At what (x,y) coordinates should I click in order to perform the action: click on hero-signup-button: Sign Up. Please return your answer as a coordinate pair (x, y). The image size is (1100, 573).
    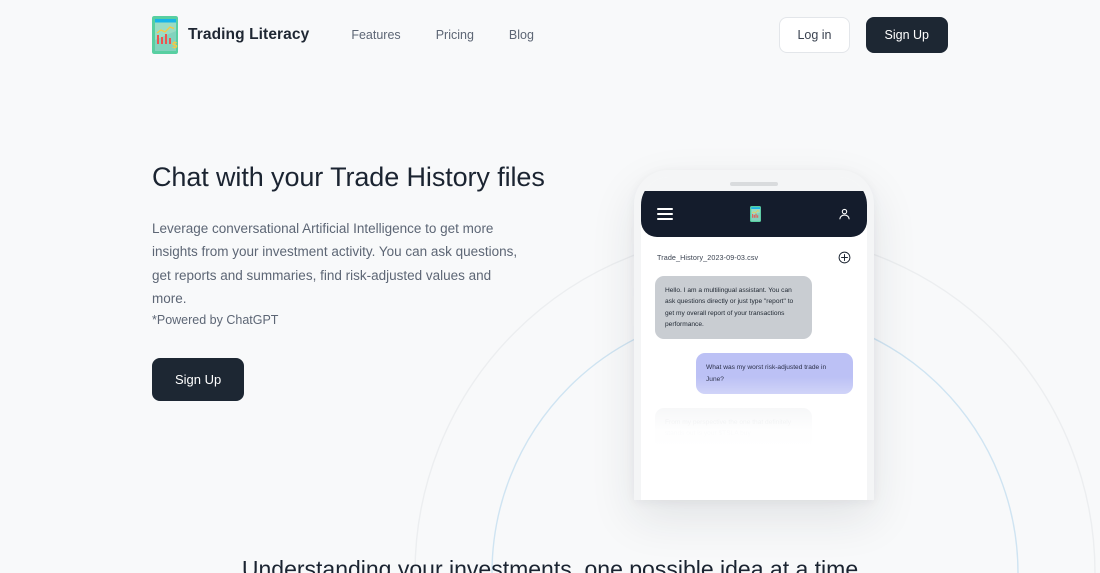
    Looking at the image, I should click on (198, 380).